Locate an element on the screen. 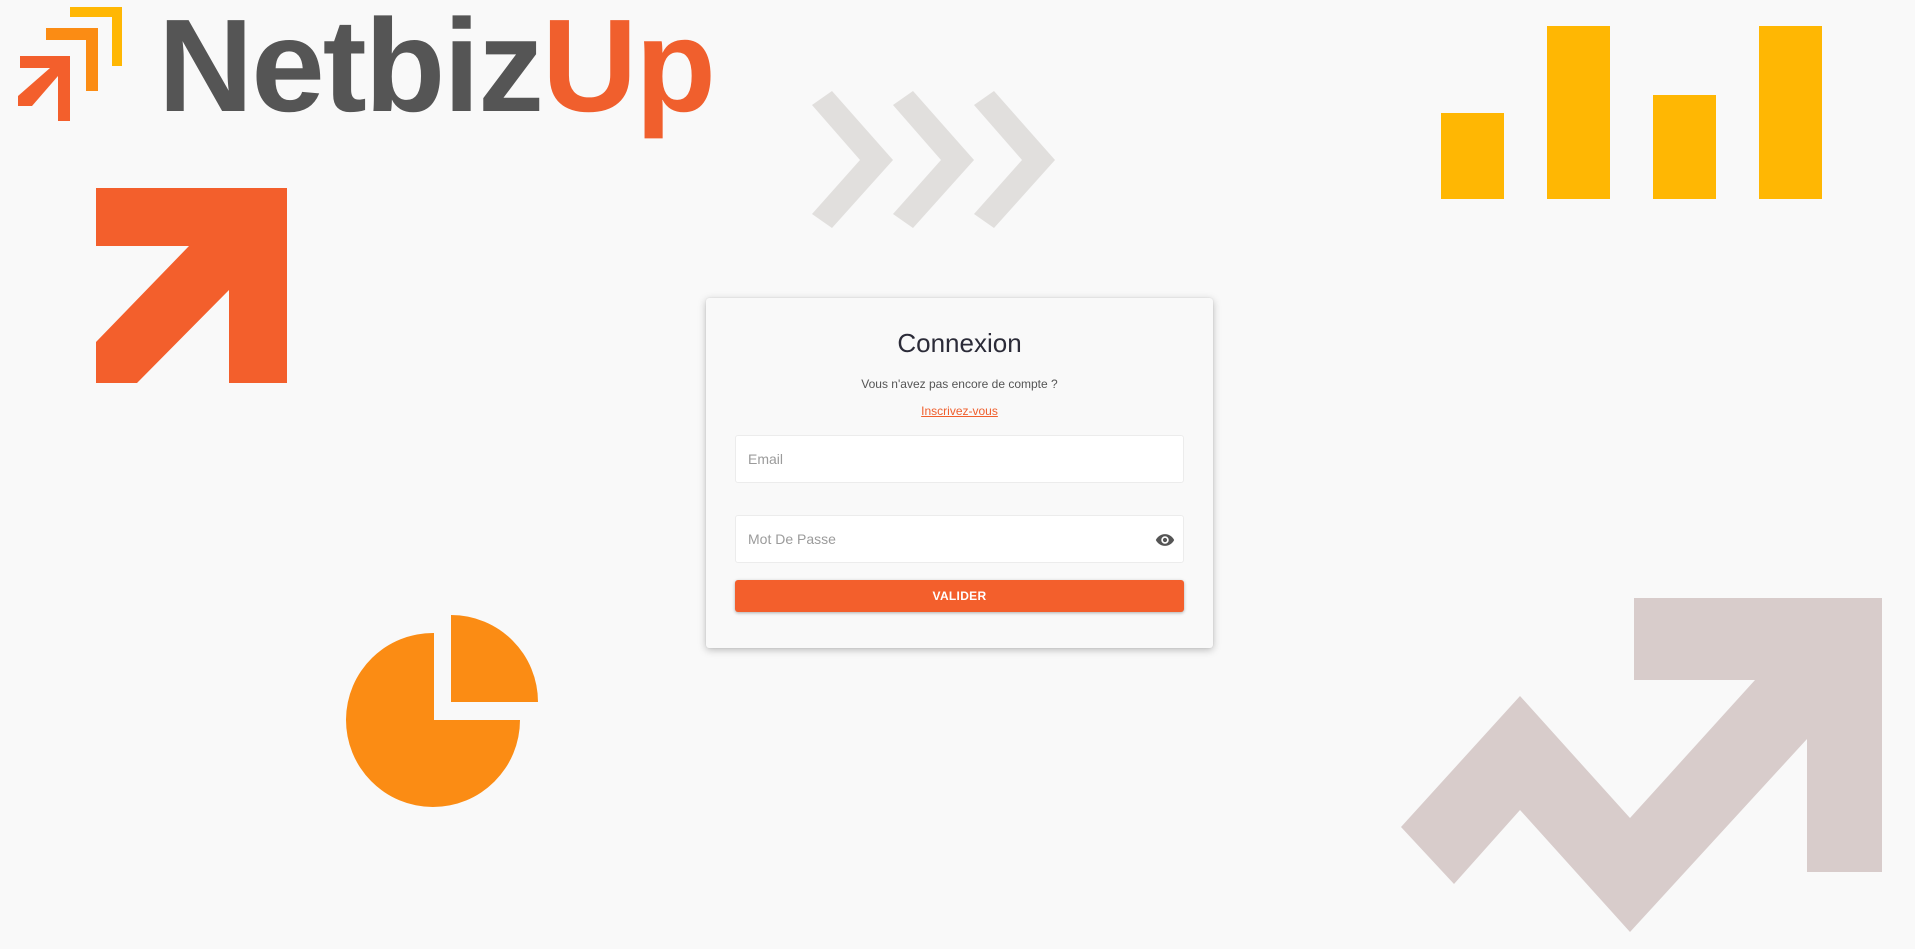 The width and height of the screenshot is (1915, 949). email-field is located at coordinates (959, 459).